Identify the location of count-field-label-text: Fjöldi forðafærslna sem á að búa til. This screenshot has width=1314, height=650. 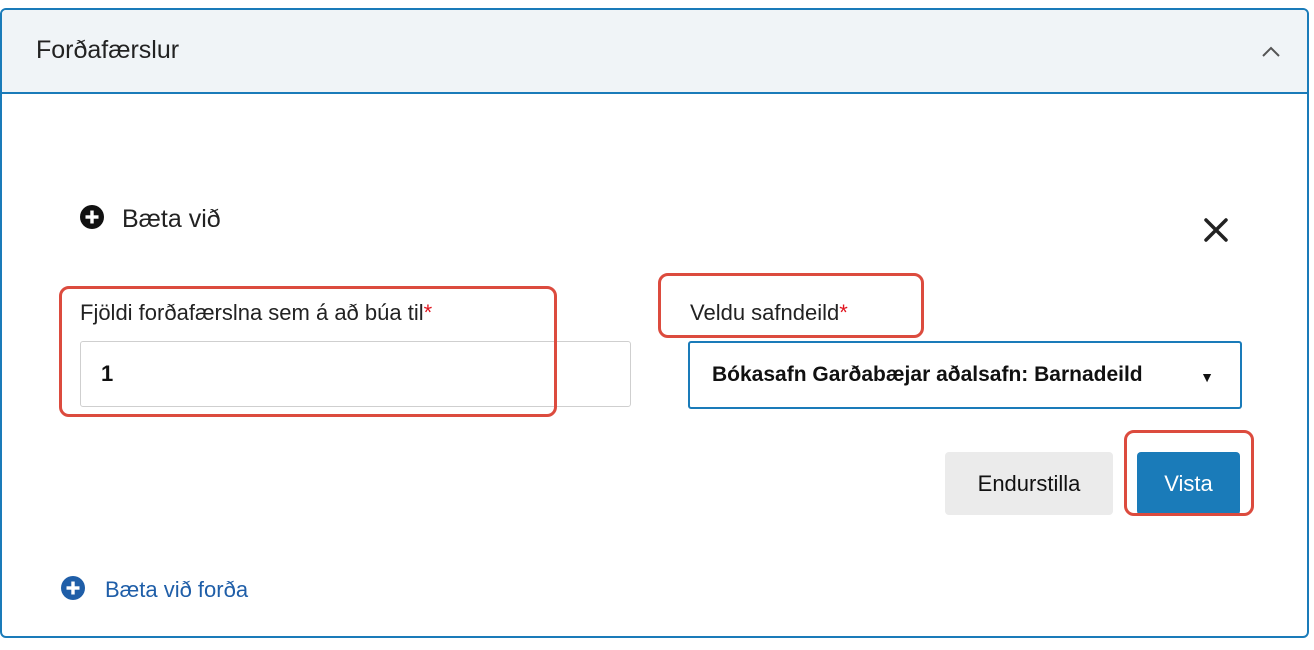
(252, 312).